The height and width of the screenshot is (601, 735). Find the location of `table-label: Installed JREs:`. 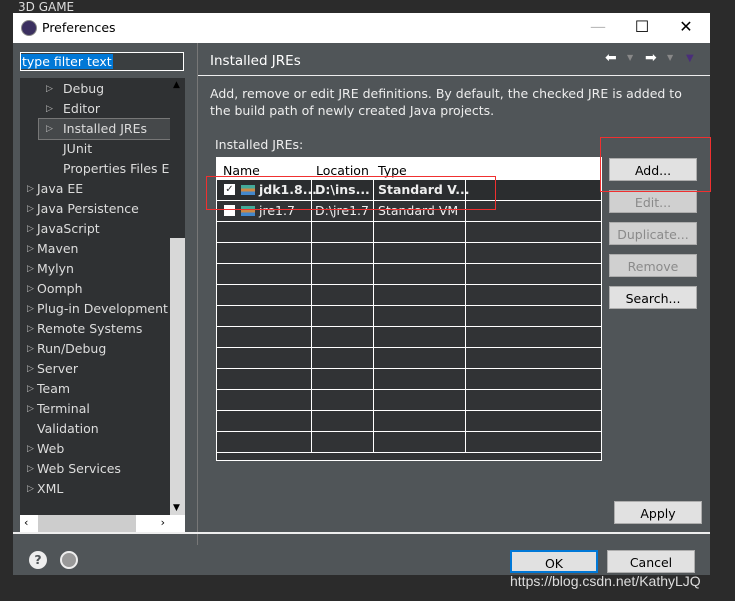

table-label: Installed JREs: is located at coordinates (259, 144).